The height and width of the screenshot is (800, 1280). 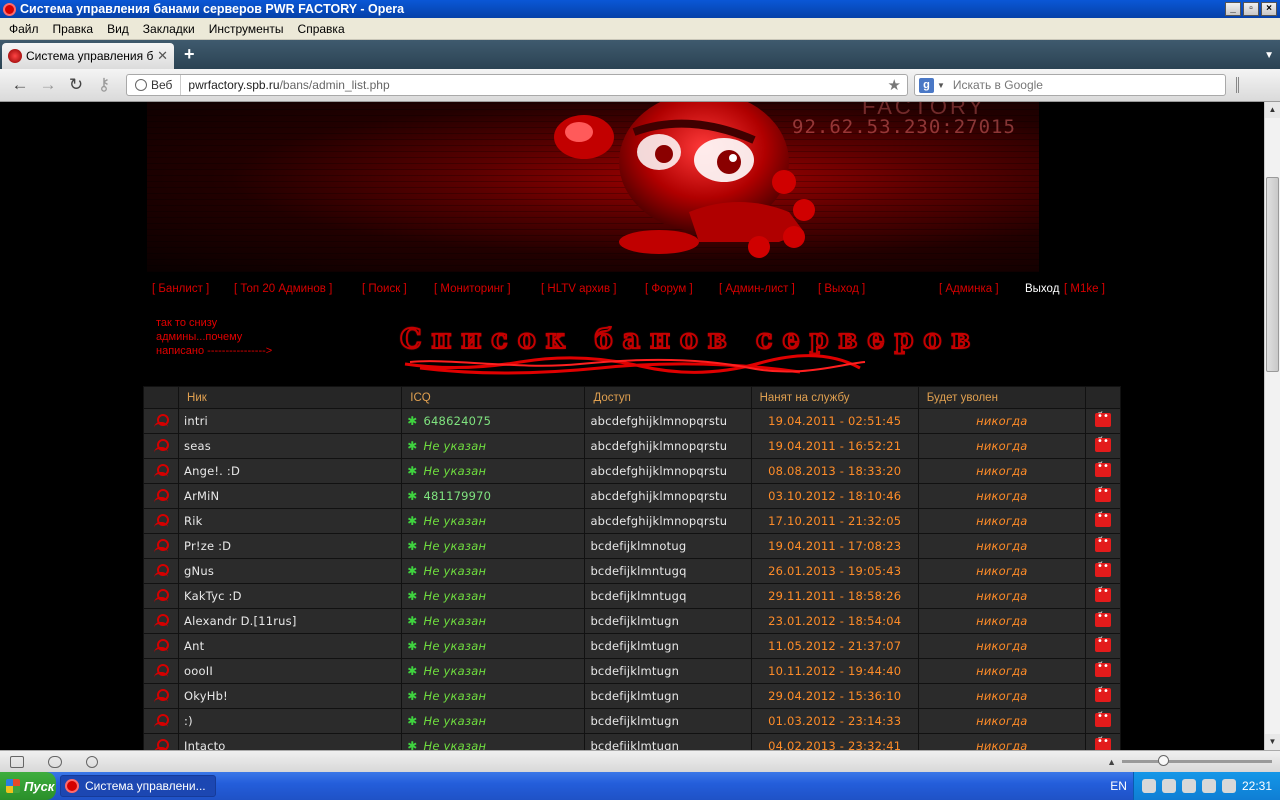 I want to click on menu-bookmarks: Закладки, so click(x=169, y=29).